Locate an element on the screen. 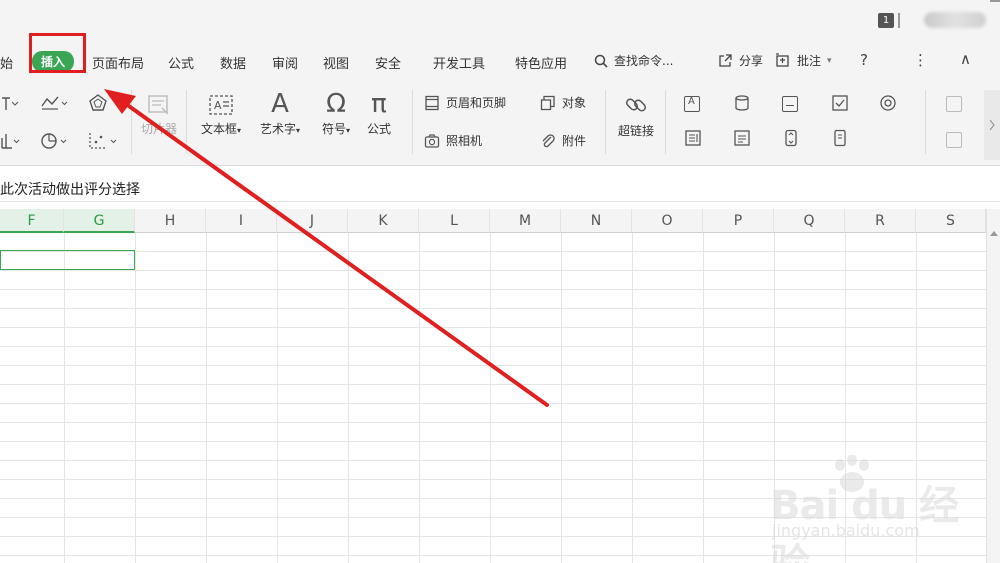  watermark-brand: Bai du 经验 is located at coordinates (864, 523).